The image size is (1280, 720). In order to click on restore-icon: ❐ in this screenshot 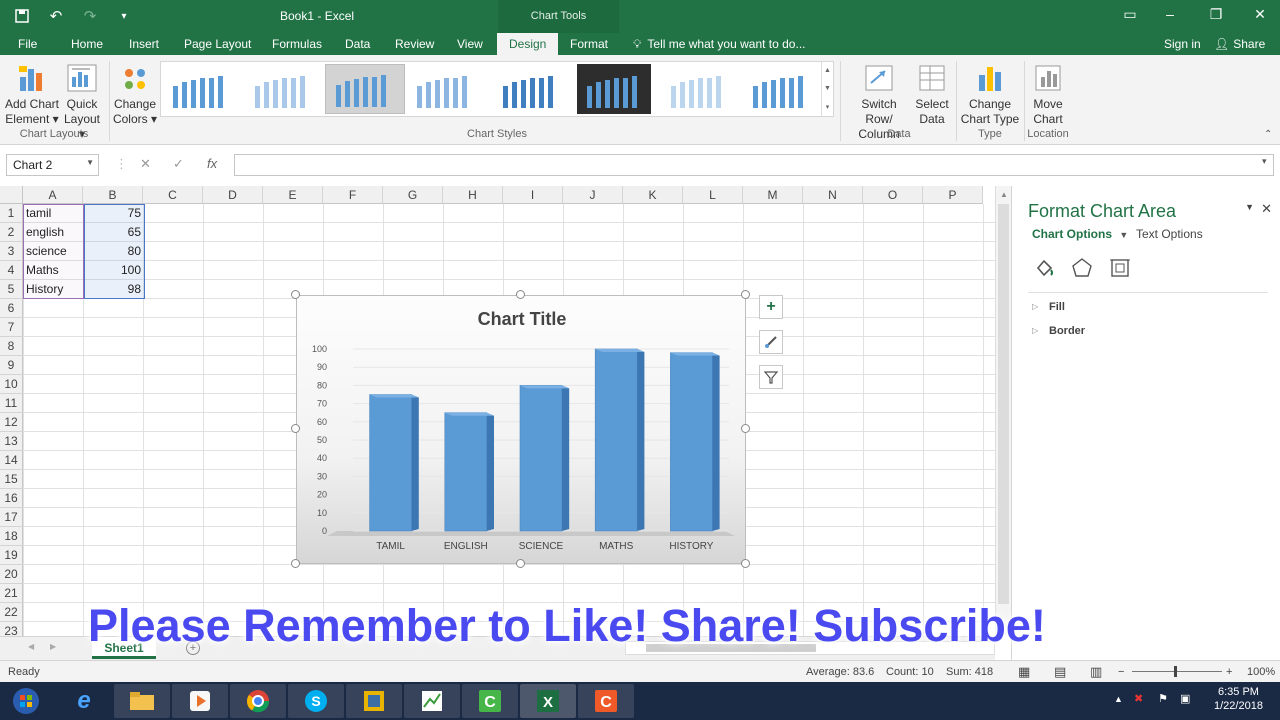, I will do `click(1216, 14)`.